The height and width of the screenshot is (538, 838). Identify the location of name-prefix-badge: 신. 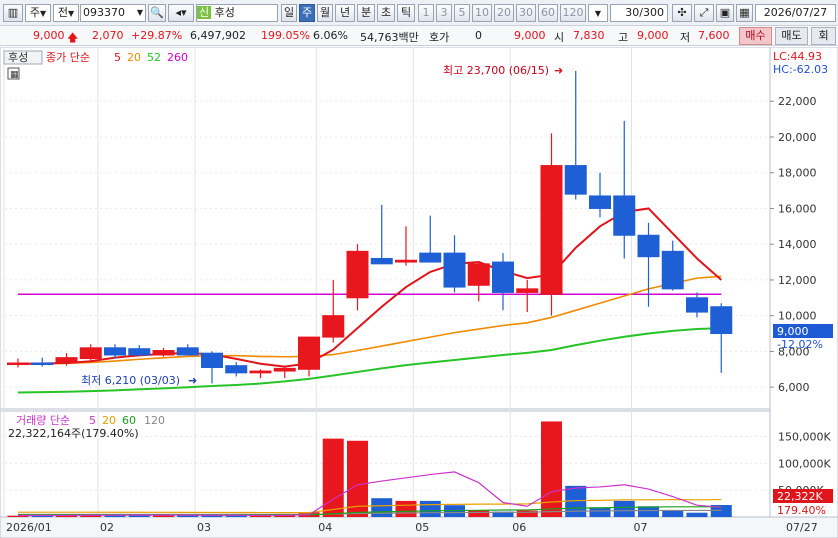
(204, 12).